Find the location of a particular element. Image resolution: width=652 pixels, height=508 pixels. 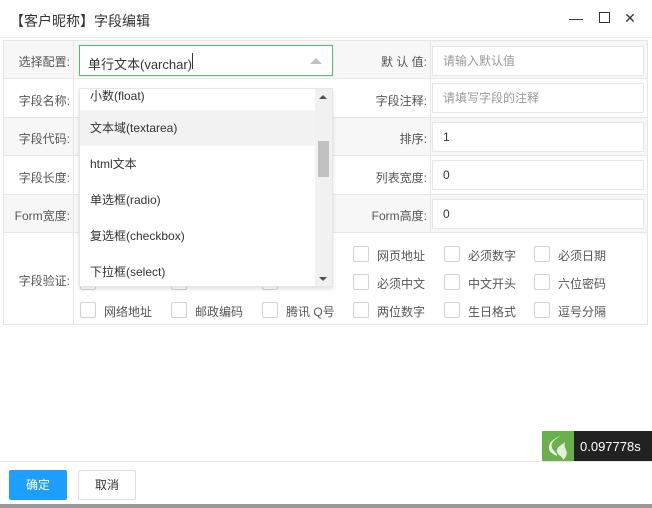

comment-input: 请填写字段的注释 is located at coordinates (538, 98).